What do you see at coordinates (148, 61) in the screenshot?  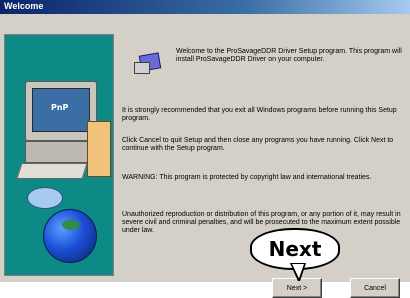 I see `setup-program-icon` at bounding box center [148, 61].